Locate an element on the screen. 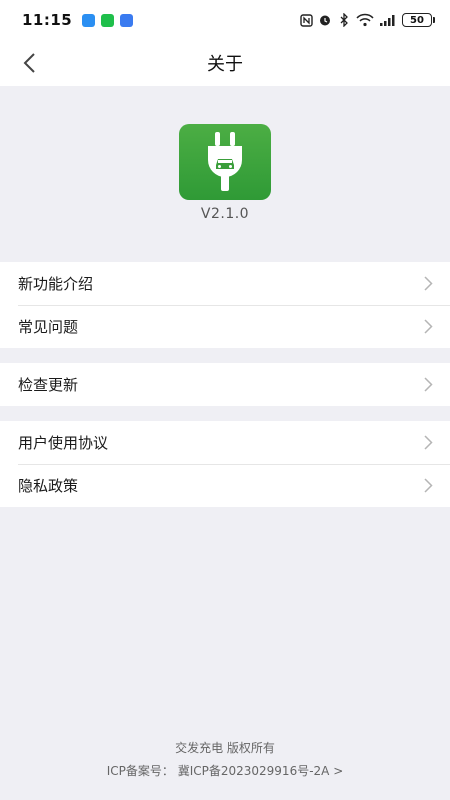 Image resolution: width=450 pixels, height=800 pixels. chevron-left-icon is located at coordinates (29, 63).